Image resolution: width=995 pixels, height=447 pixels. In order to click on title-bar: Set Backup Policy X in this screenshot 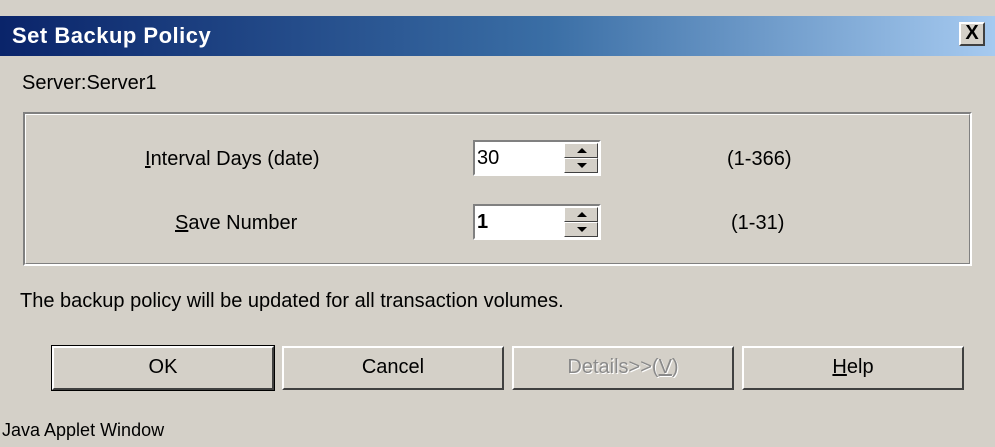, I will do `click(497, 36)`.